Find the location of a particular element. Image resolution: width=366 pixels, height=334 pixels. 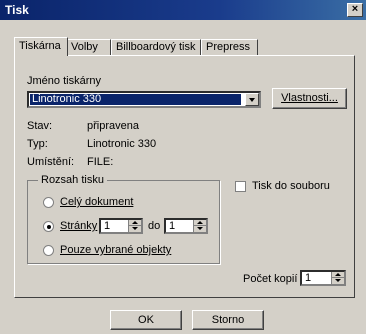

window-title: Tisk is located at coordinates (17, 10).